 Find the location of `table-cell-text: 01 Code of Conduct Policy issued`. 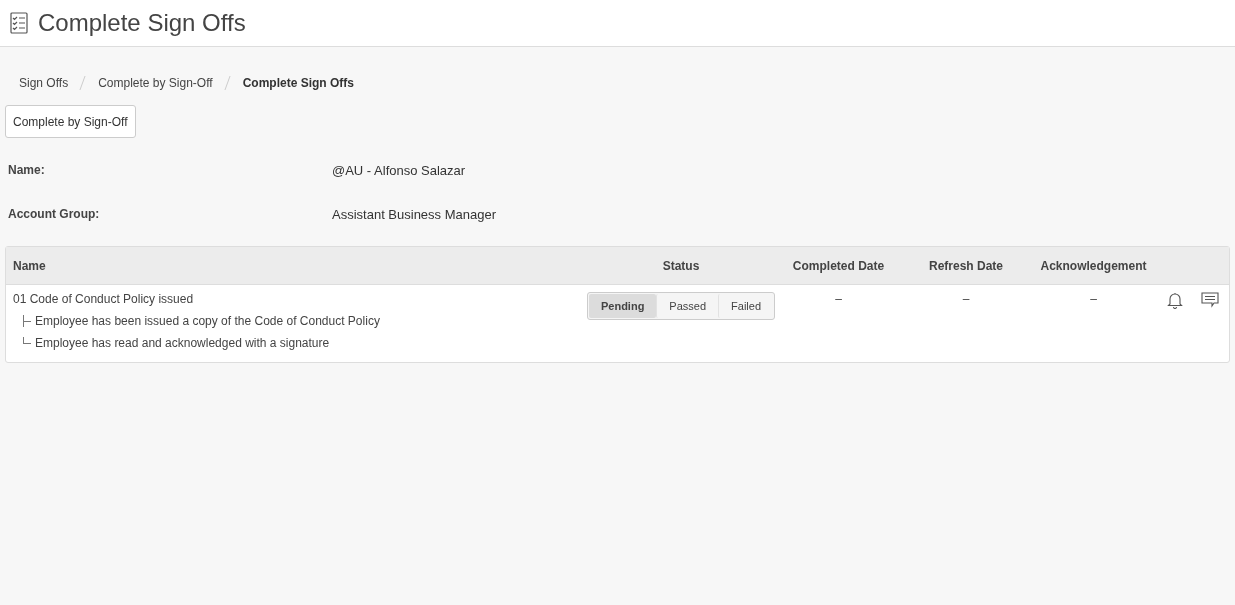

table-cell-text: 01 Code of Conduct Policy issued is located at coordinates (104, 299).